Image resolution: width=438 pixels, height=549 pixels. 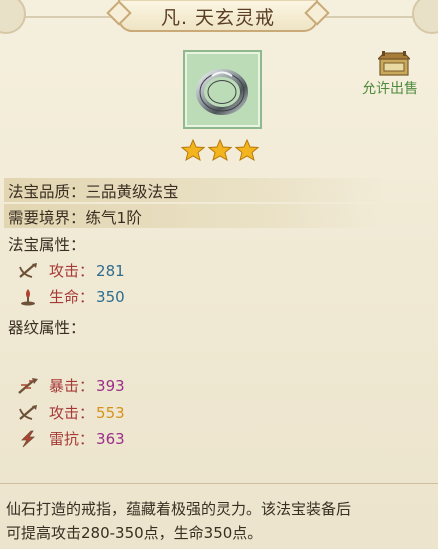 I want to click on attr-value: 350, so click(x=110, y=296).